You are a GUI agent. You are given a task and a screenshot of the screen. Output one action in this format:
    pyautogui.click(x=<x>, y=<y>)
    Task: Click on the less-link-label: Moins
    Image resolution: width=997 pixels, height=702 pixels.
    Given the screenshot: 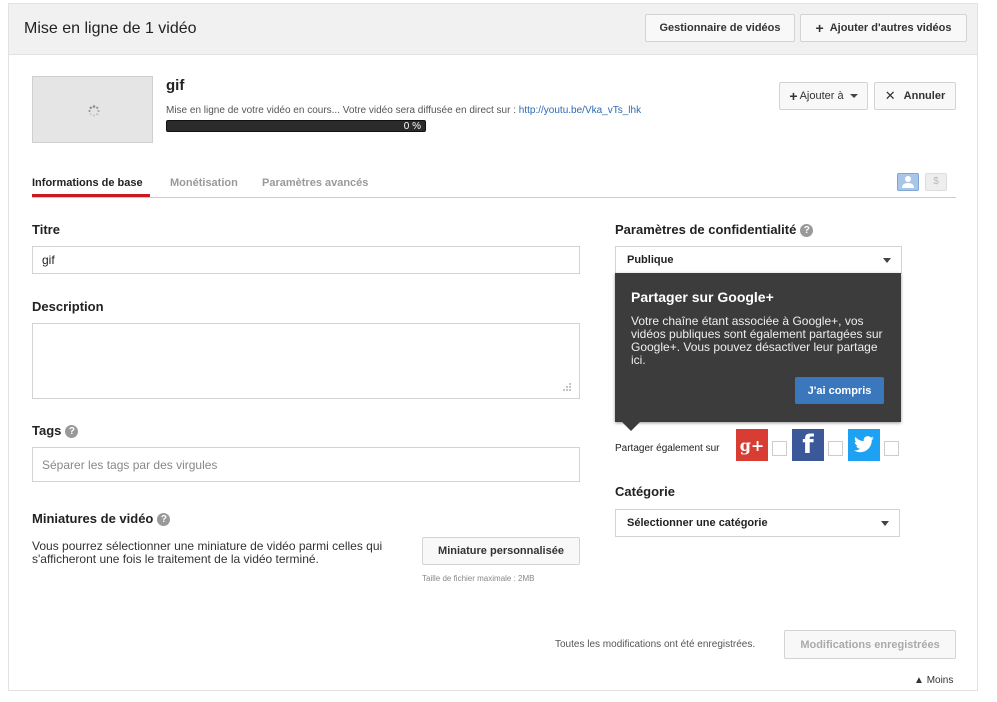 What is the action you would take?
    pyautogui.click(x=940, y=680)
    